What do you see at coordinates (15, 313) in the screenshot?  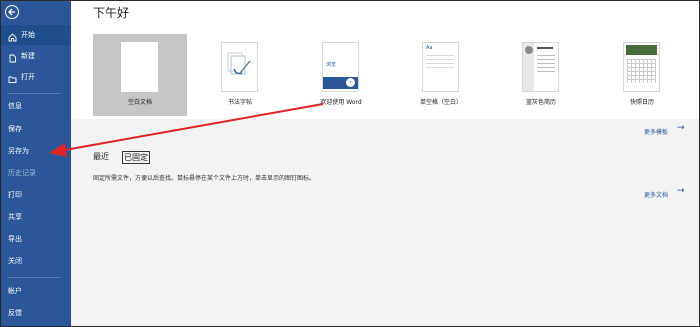 I see `nav-feedback-label: 反馈` at bounding box center [15, 313].